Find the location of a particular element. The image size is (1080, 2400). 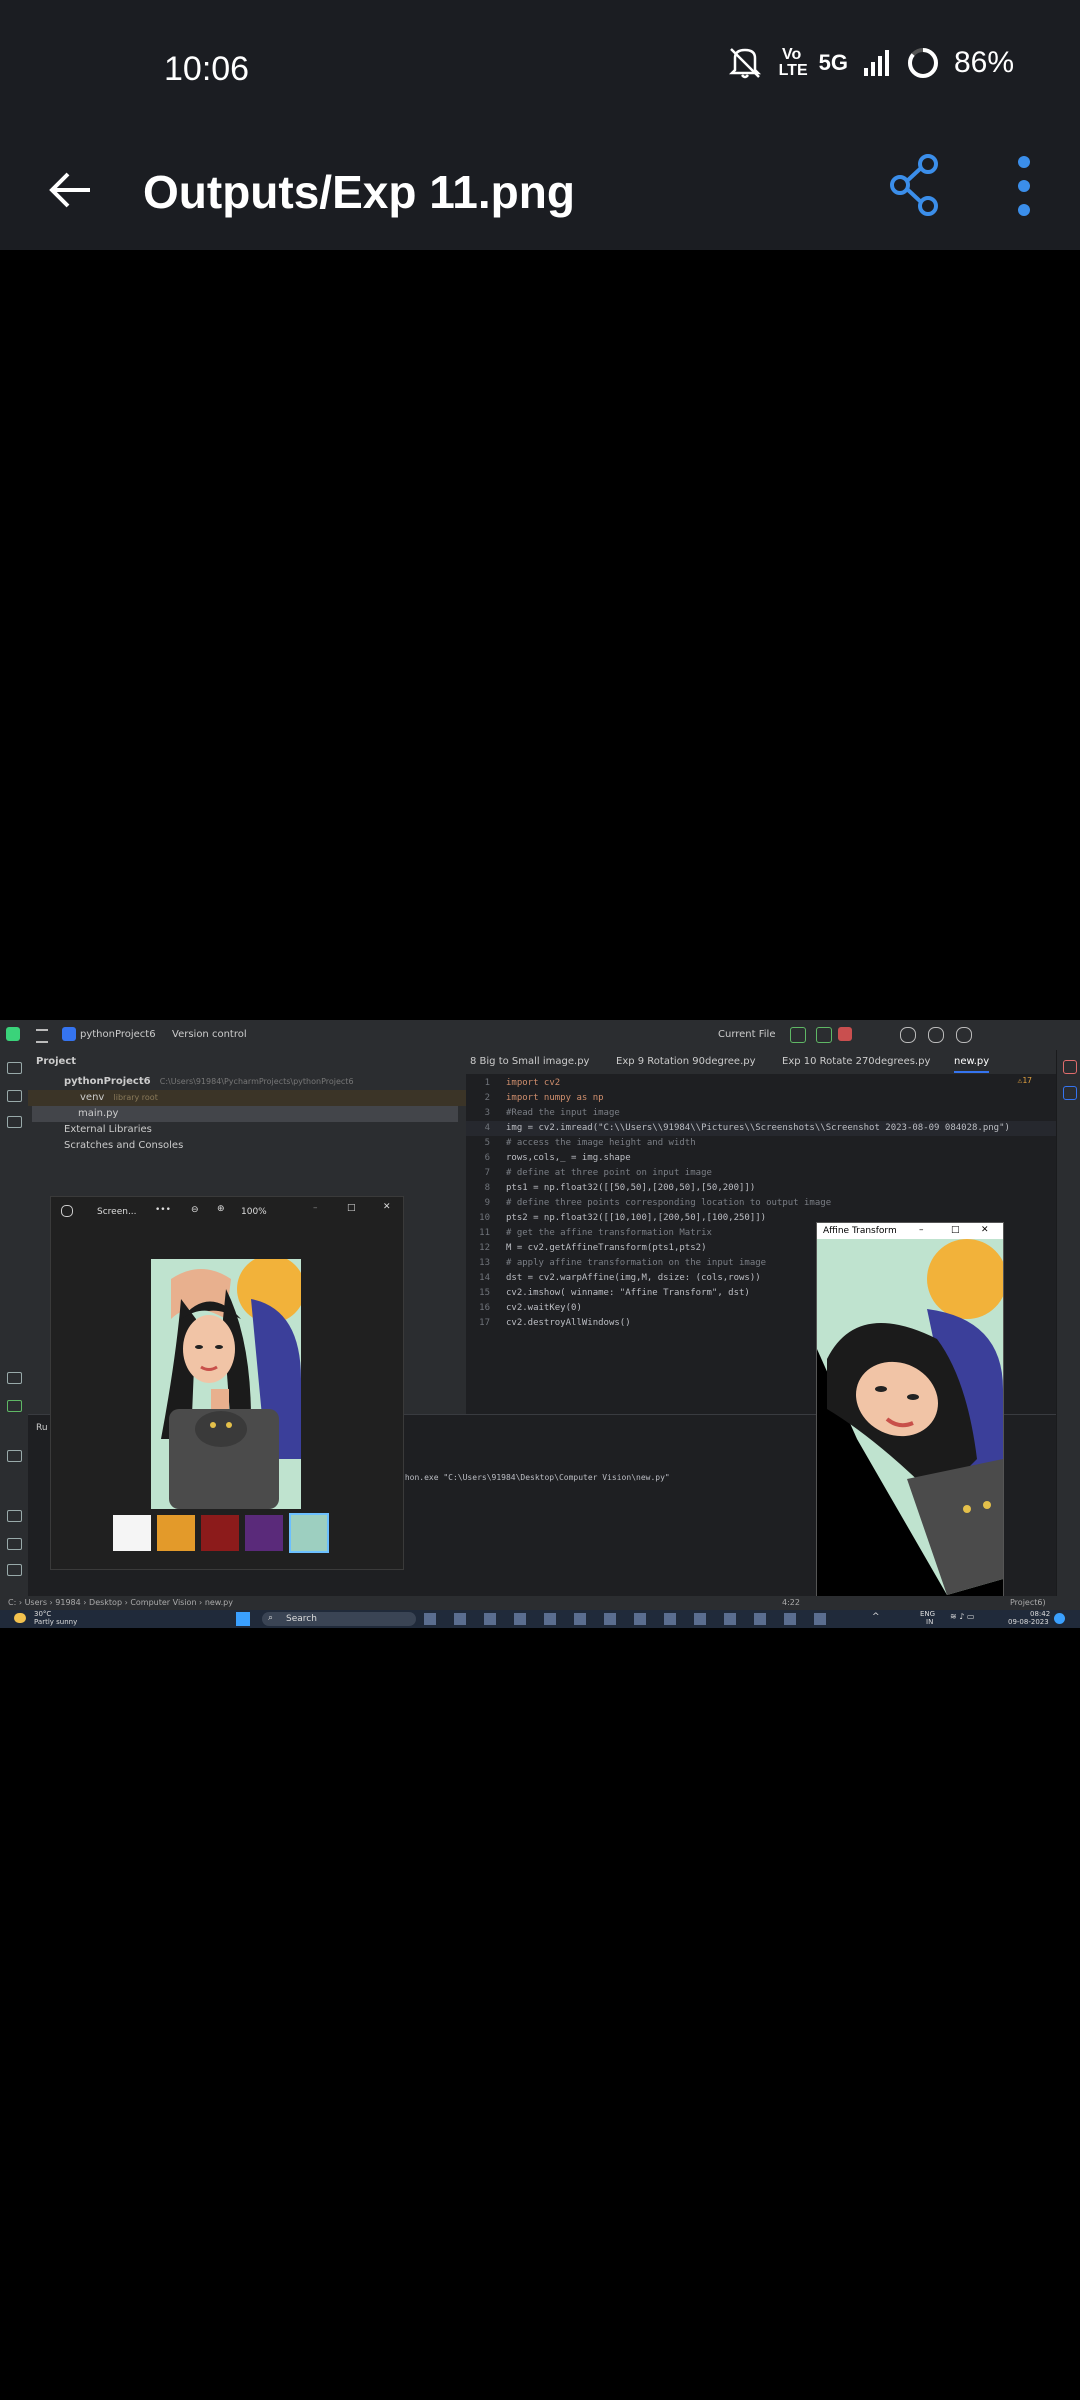

debug-icon is located at coordinates (824, 1035).